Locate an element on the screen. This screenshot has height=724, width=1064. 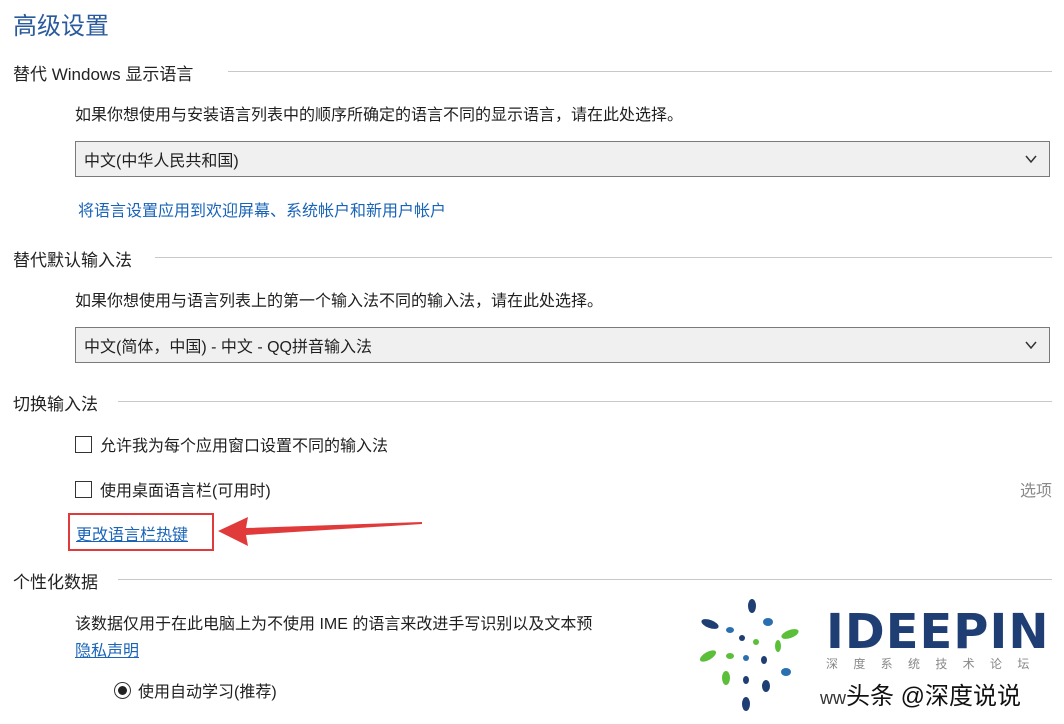
red-arrow-icon is located at coordinates (320, 531).